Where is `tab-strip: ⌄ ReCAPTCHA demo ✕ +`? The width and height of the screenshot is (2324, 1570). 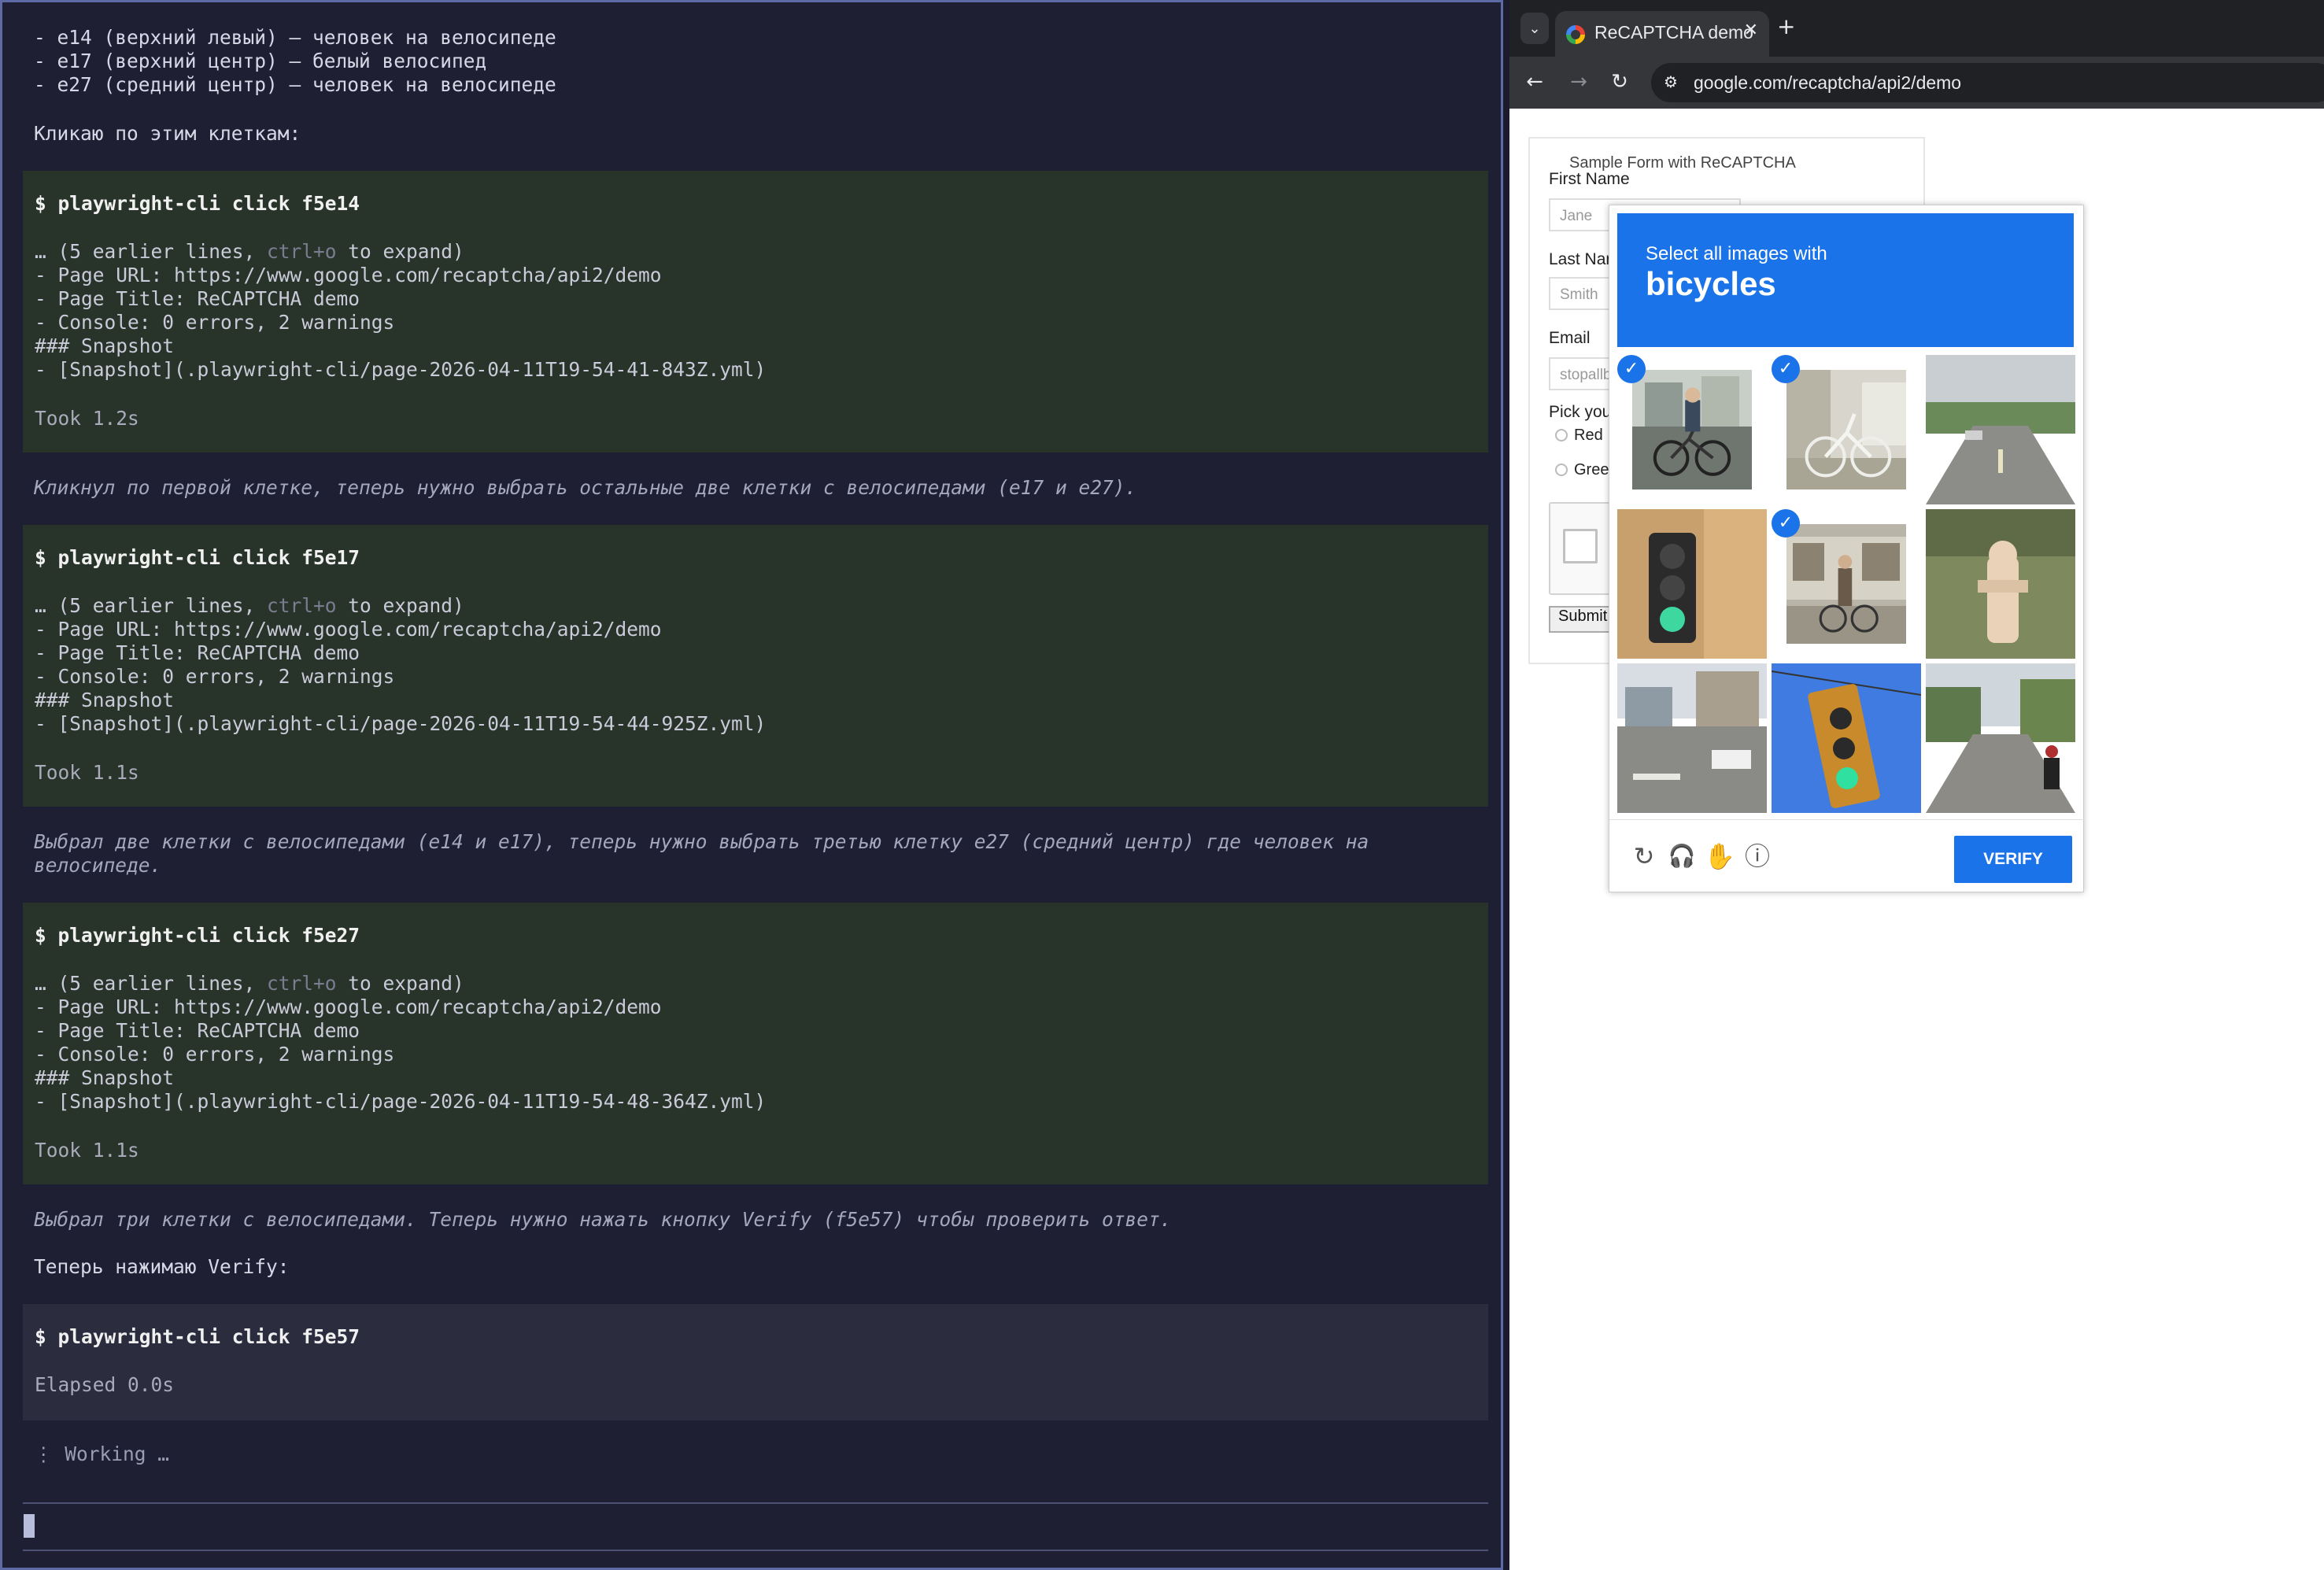
tab-strip: ⌄ ReCAPTCHA demo ✕ + is located at coordinates (1916, 28).